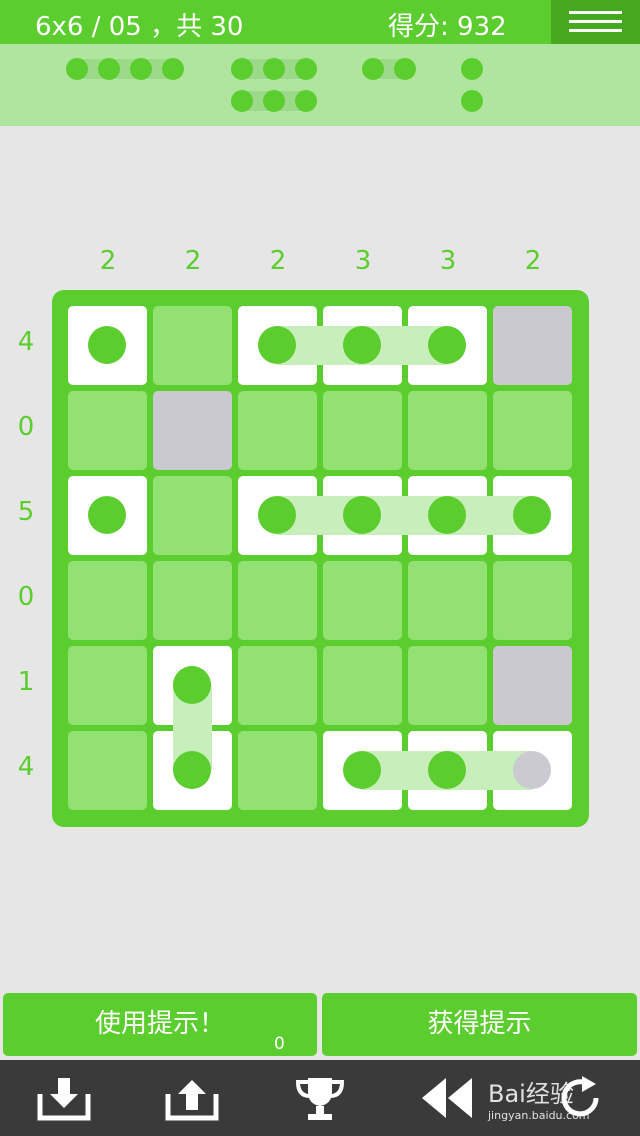 Image resolution: width=640 pixels, height=1136 pixels. What do you see at coordinates (447, 27) in the screenshot?
I see `score-display: 得分: 932` at bounding box center [447, 27].